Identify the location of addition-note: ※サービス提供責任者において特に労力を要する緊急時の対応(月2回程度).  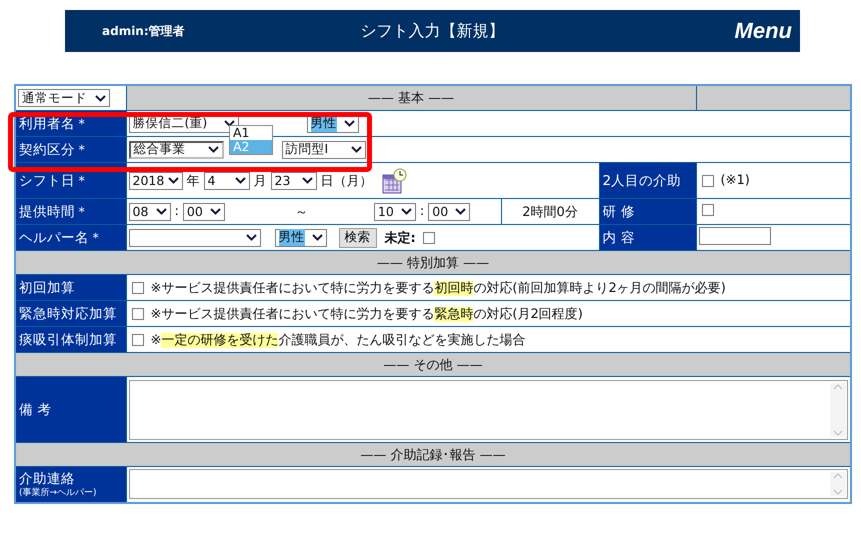
(366, 314).